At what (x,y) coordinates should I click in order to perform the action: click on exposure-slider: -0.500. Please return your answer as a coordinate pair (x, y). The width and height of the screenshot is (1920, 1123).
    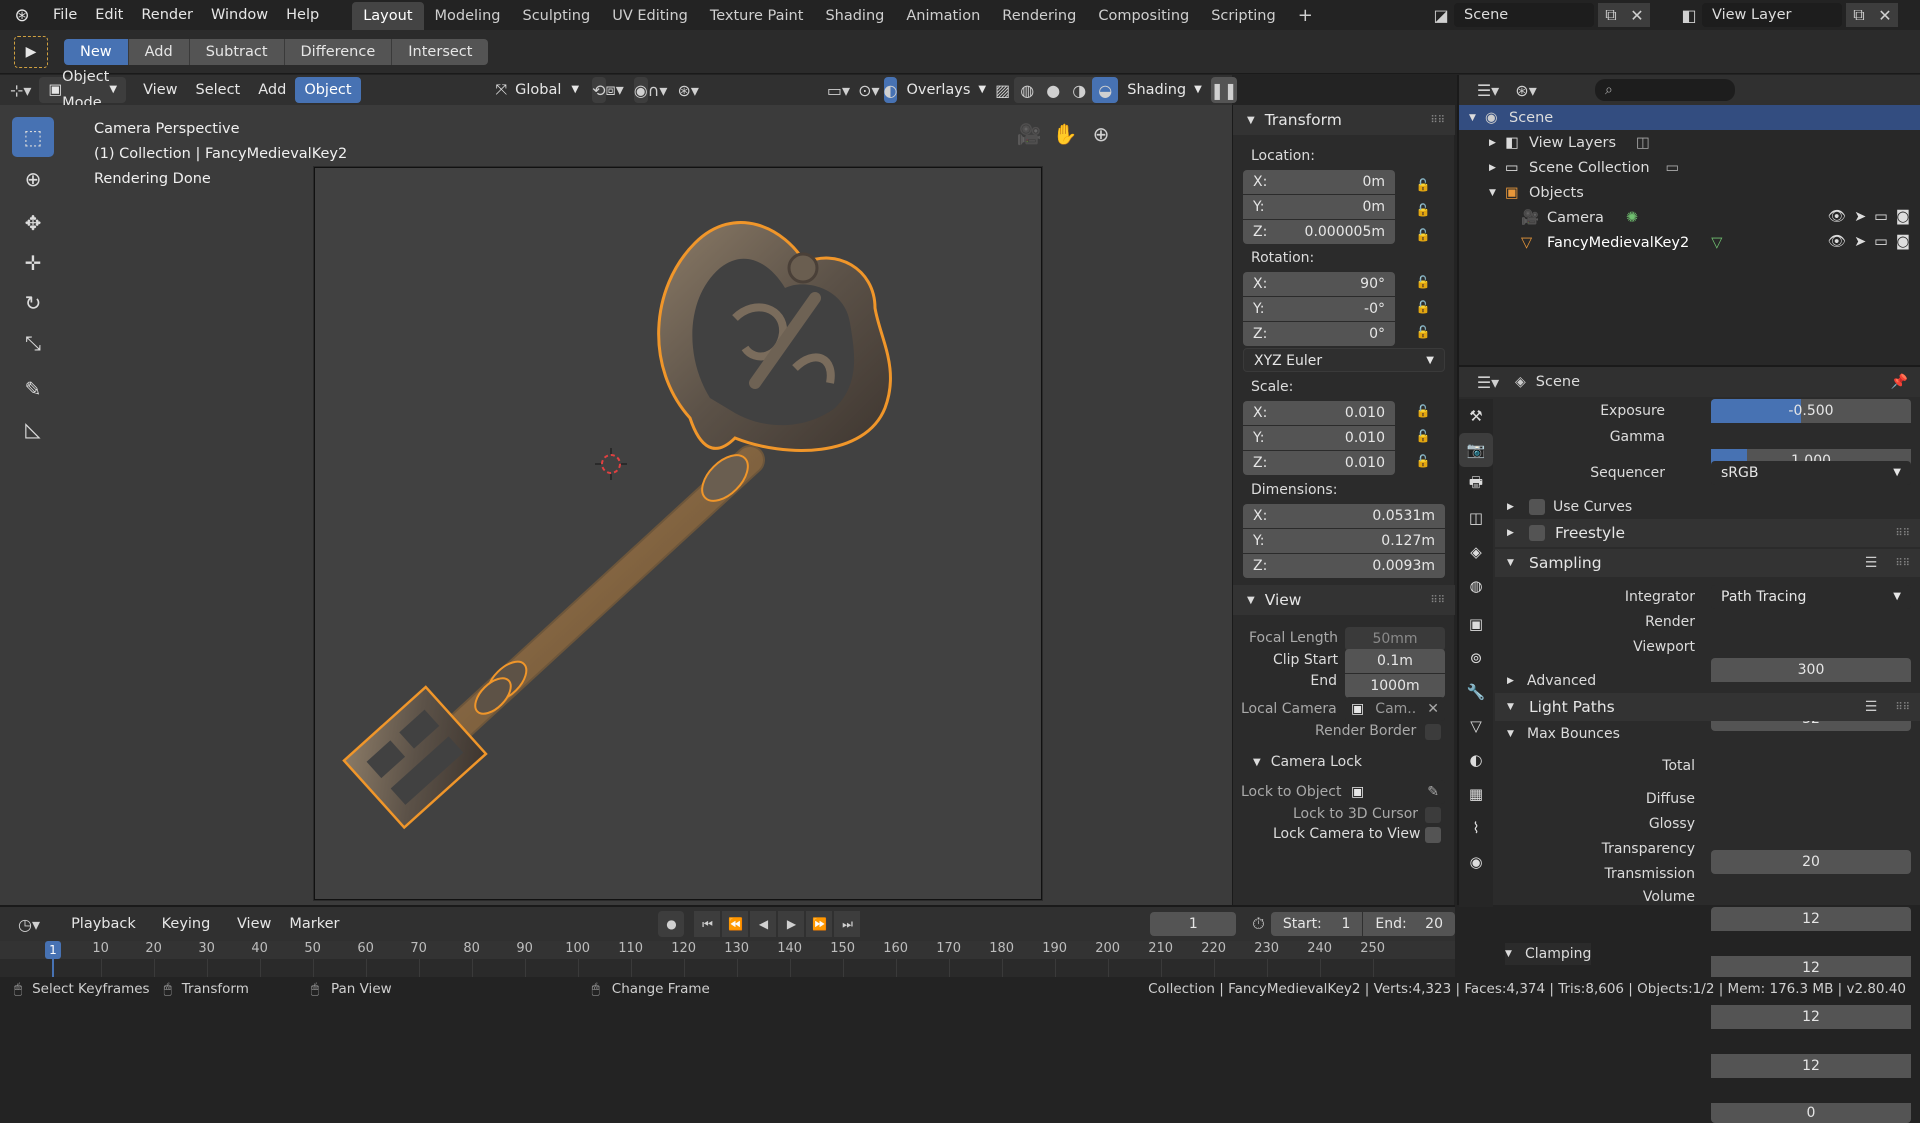
    Looking at the image, I should click on (1811, 411).